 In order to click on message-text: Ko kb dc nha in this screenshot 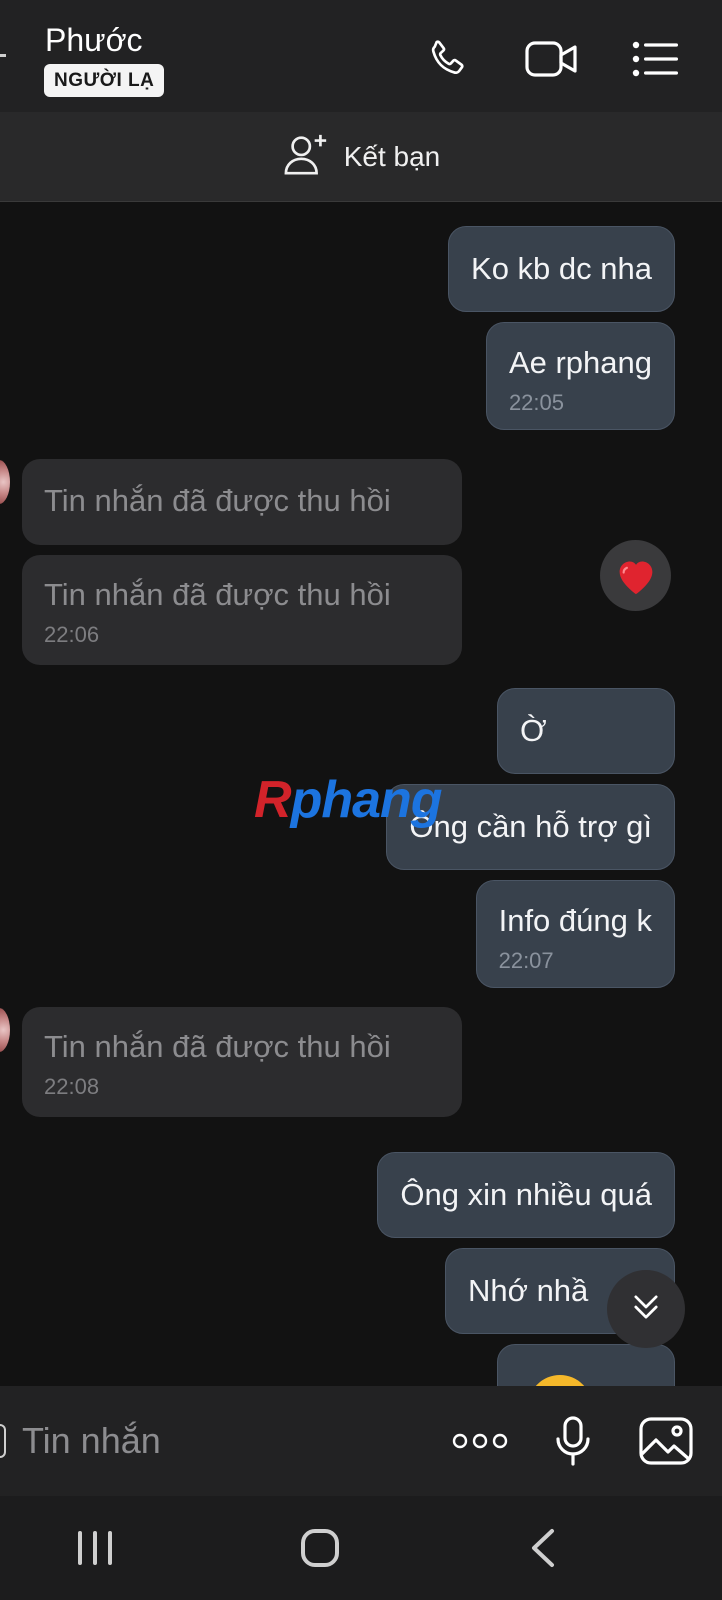, I will do `click(561, 268)`.